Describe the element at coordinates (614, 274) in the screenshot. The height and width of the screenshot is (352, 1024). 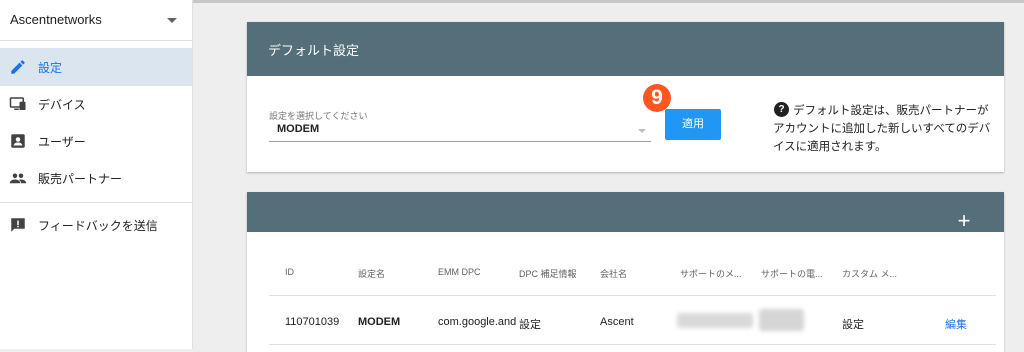
I see `column-header-company: 会社名` at that location.